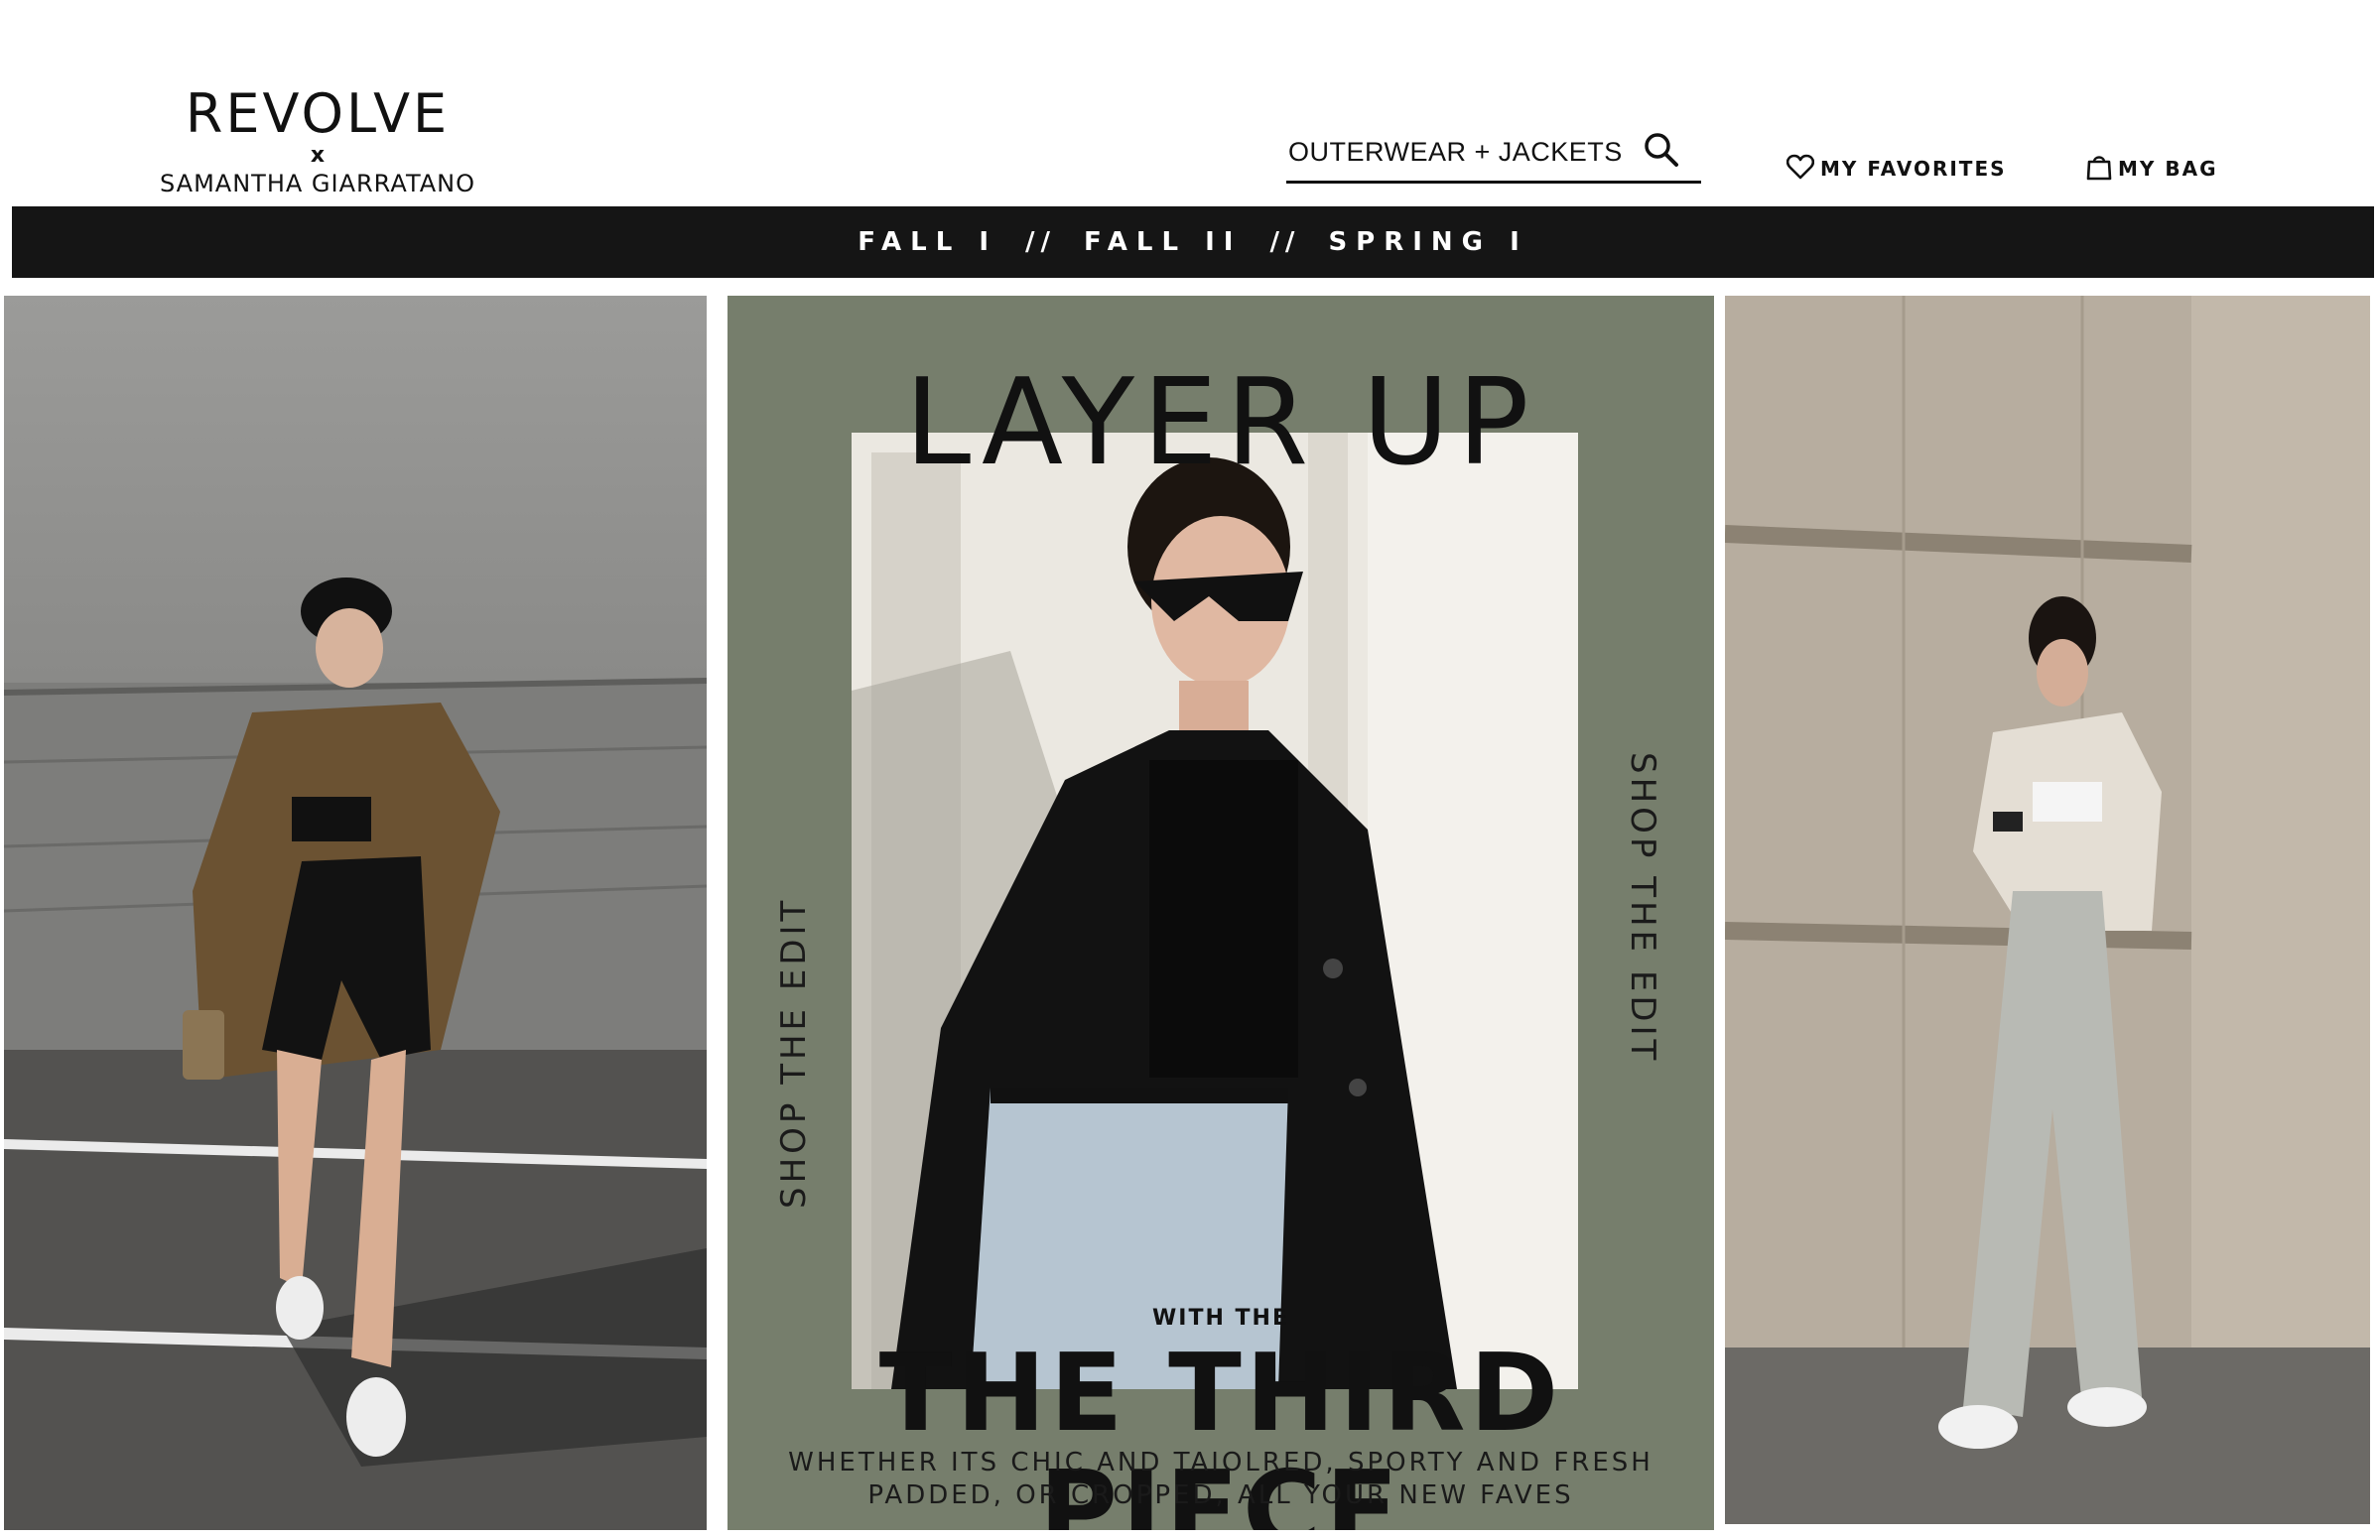 The width and height of the screenshot is (2380, 1540). I want to click on my-favorites-link: MY FAVORITES, so click(1896, 169).